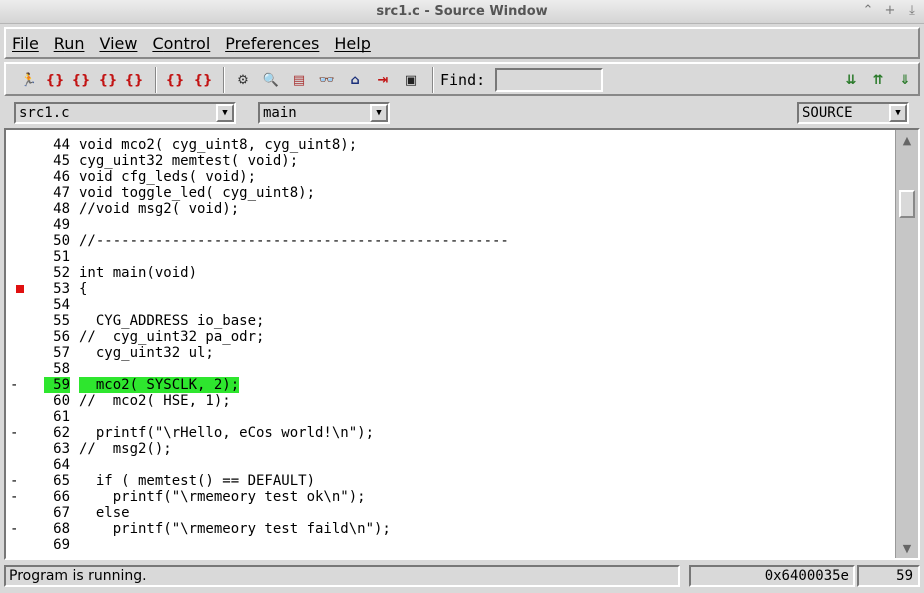  I want to click on line-text: void toggle_led( cyg_uint8);, so click(197, 193).